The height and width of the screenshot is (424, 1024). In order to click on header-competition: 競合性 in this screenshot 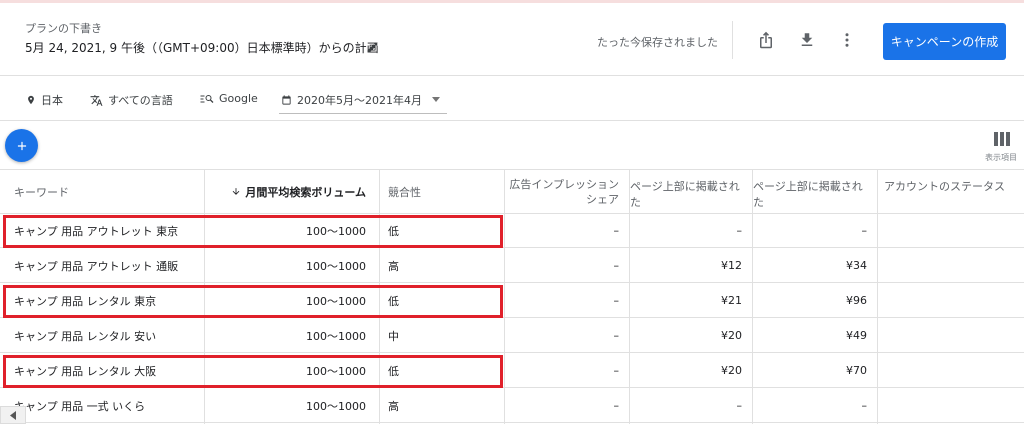, I will do `click(442, 191)`.